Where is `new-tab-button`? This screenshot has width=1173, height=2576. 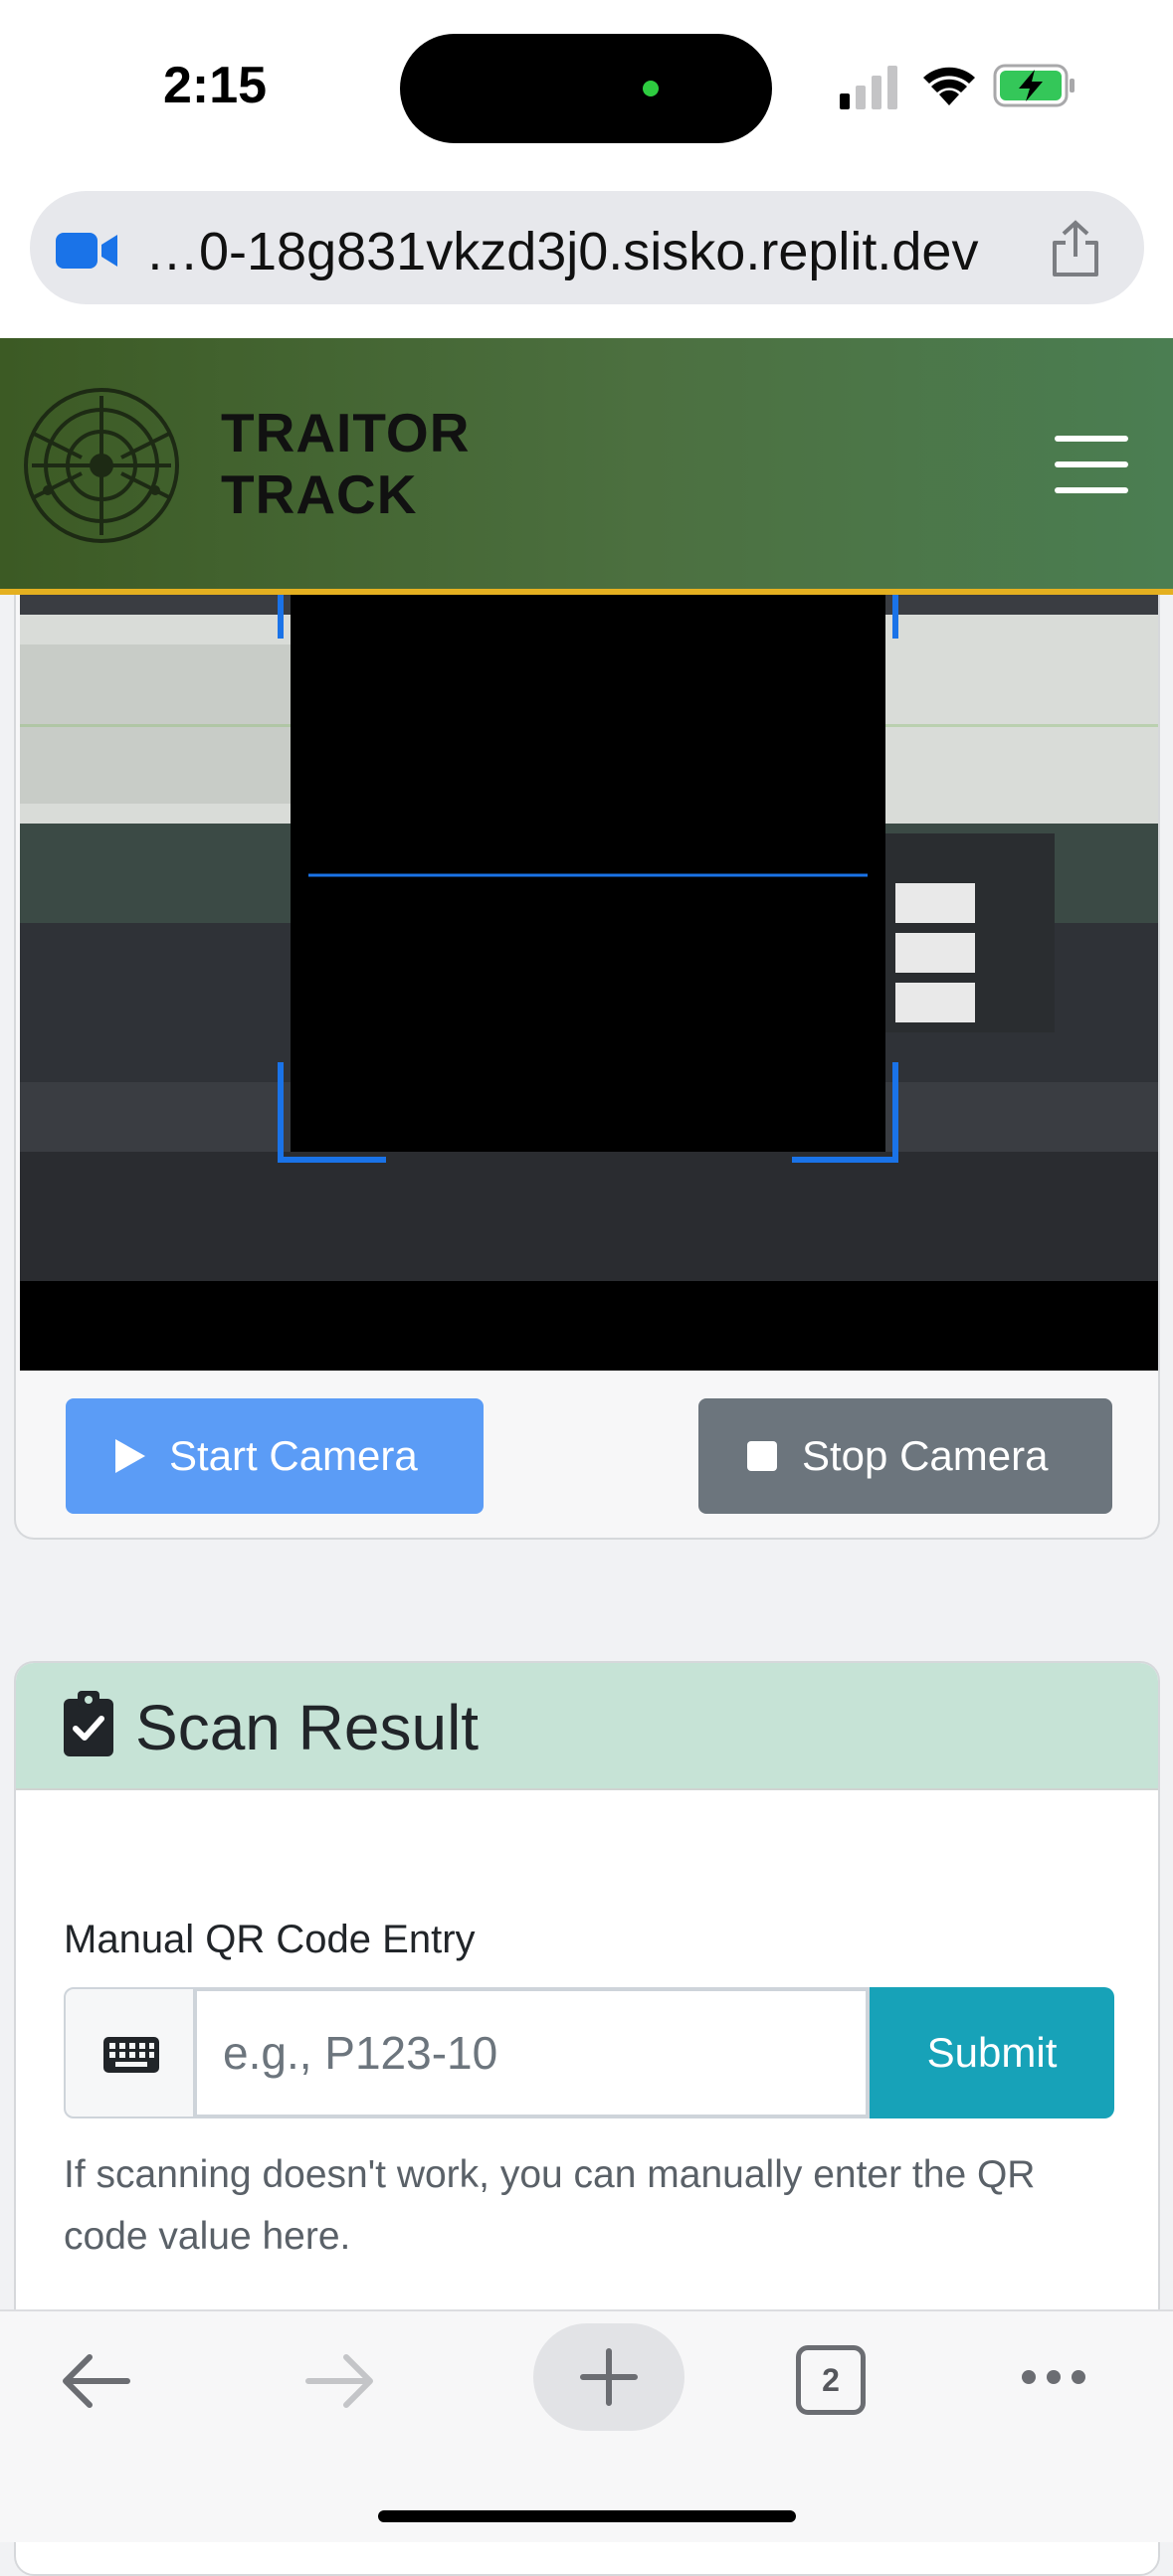 new-tab-button is located at coordinates (608, 2377).